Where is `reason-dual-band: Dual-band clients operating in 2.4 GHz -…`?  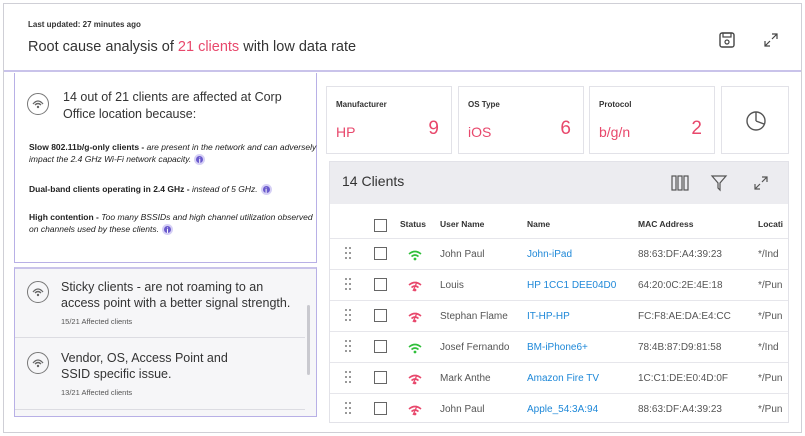 reason-dual-band: Dual-band clients operating in 2.4 GHz -… is located at coordinates (173, 189).